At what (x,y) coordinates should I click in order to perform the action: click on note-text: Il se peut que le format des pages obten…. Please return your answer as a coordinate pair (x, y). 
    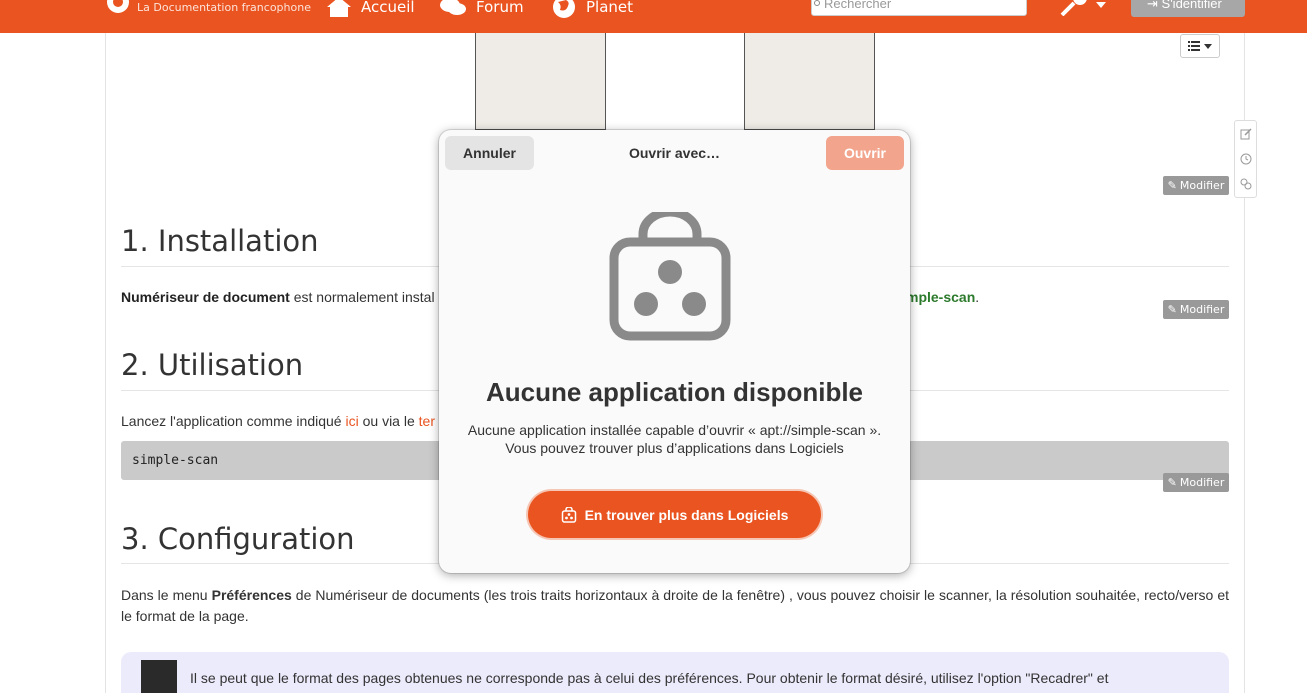
    Looking at the image, I should click on (649, 678).